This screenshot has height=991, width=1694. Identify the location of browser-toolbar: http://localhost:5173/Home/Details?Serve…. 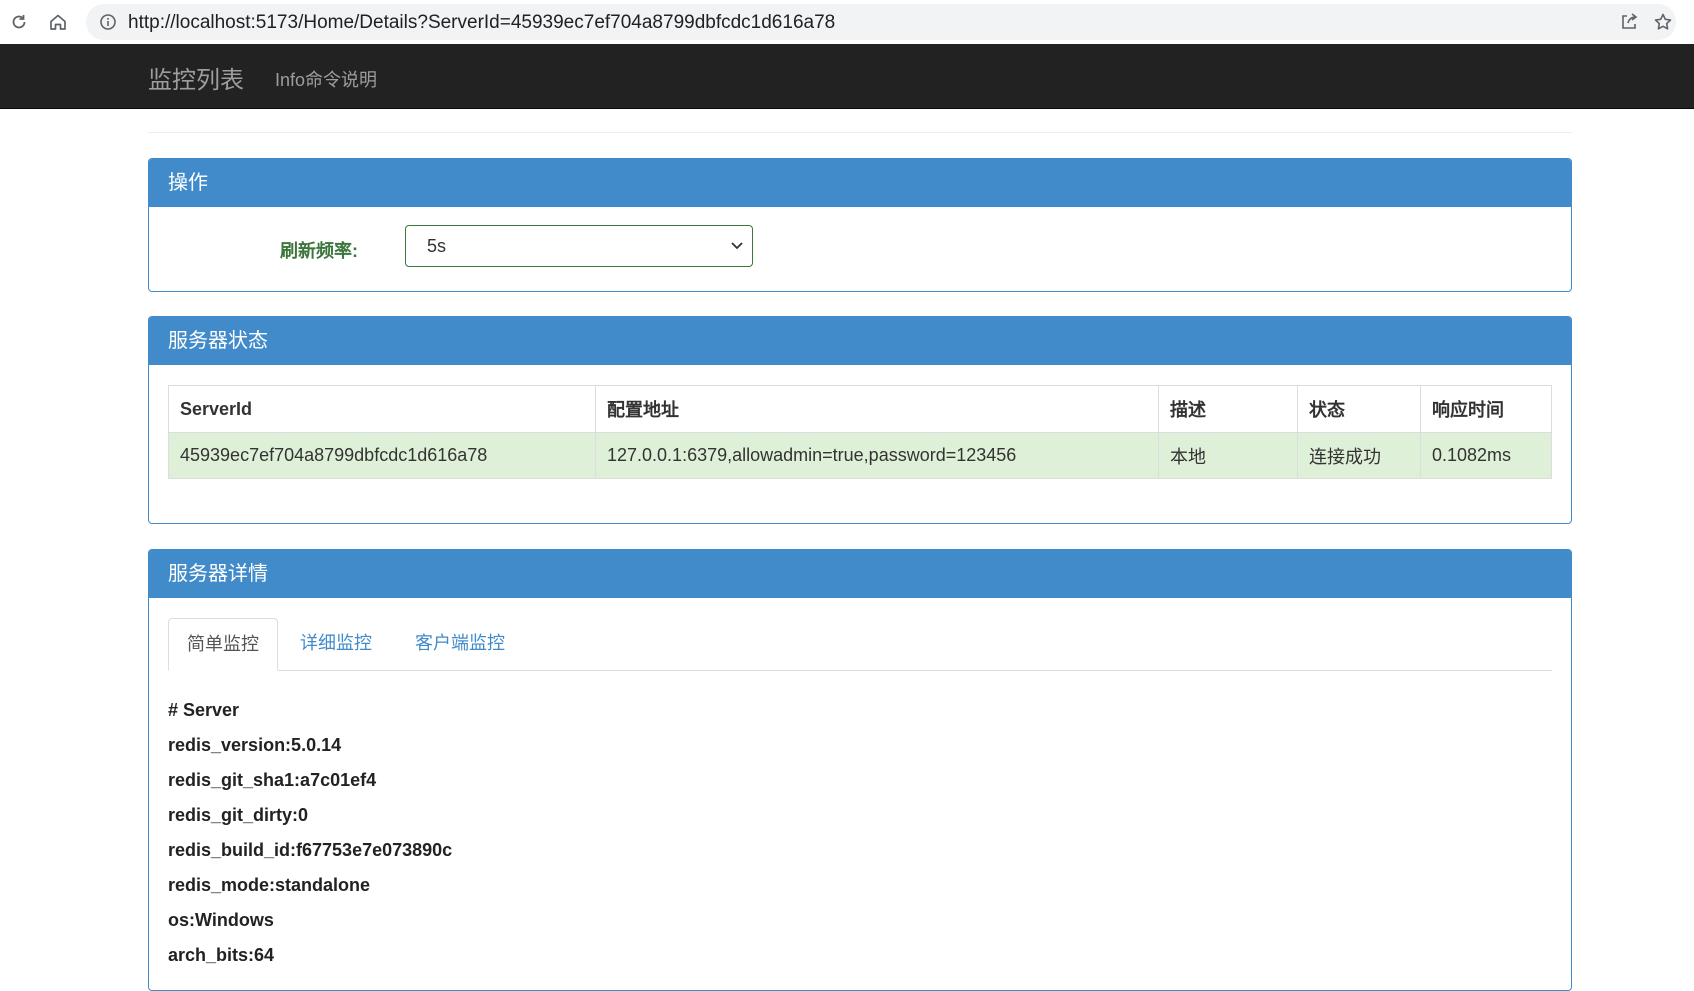
(847, 22).